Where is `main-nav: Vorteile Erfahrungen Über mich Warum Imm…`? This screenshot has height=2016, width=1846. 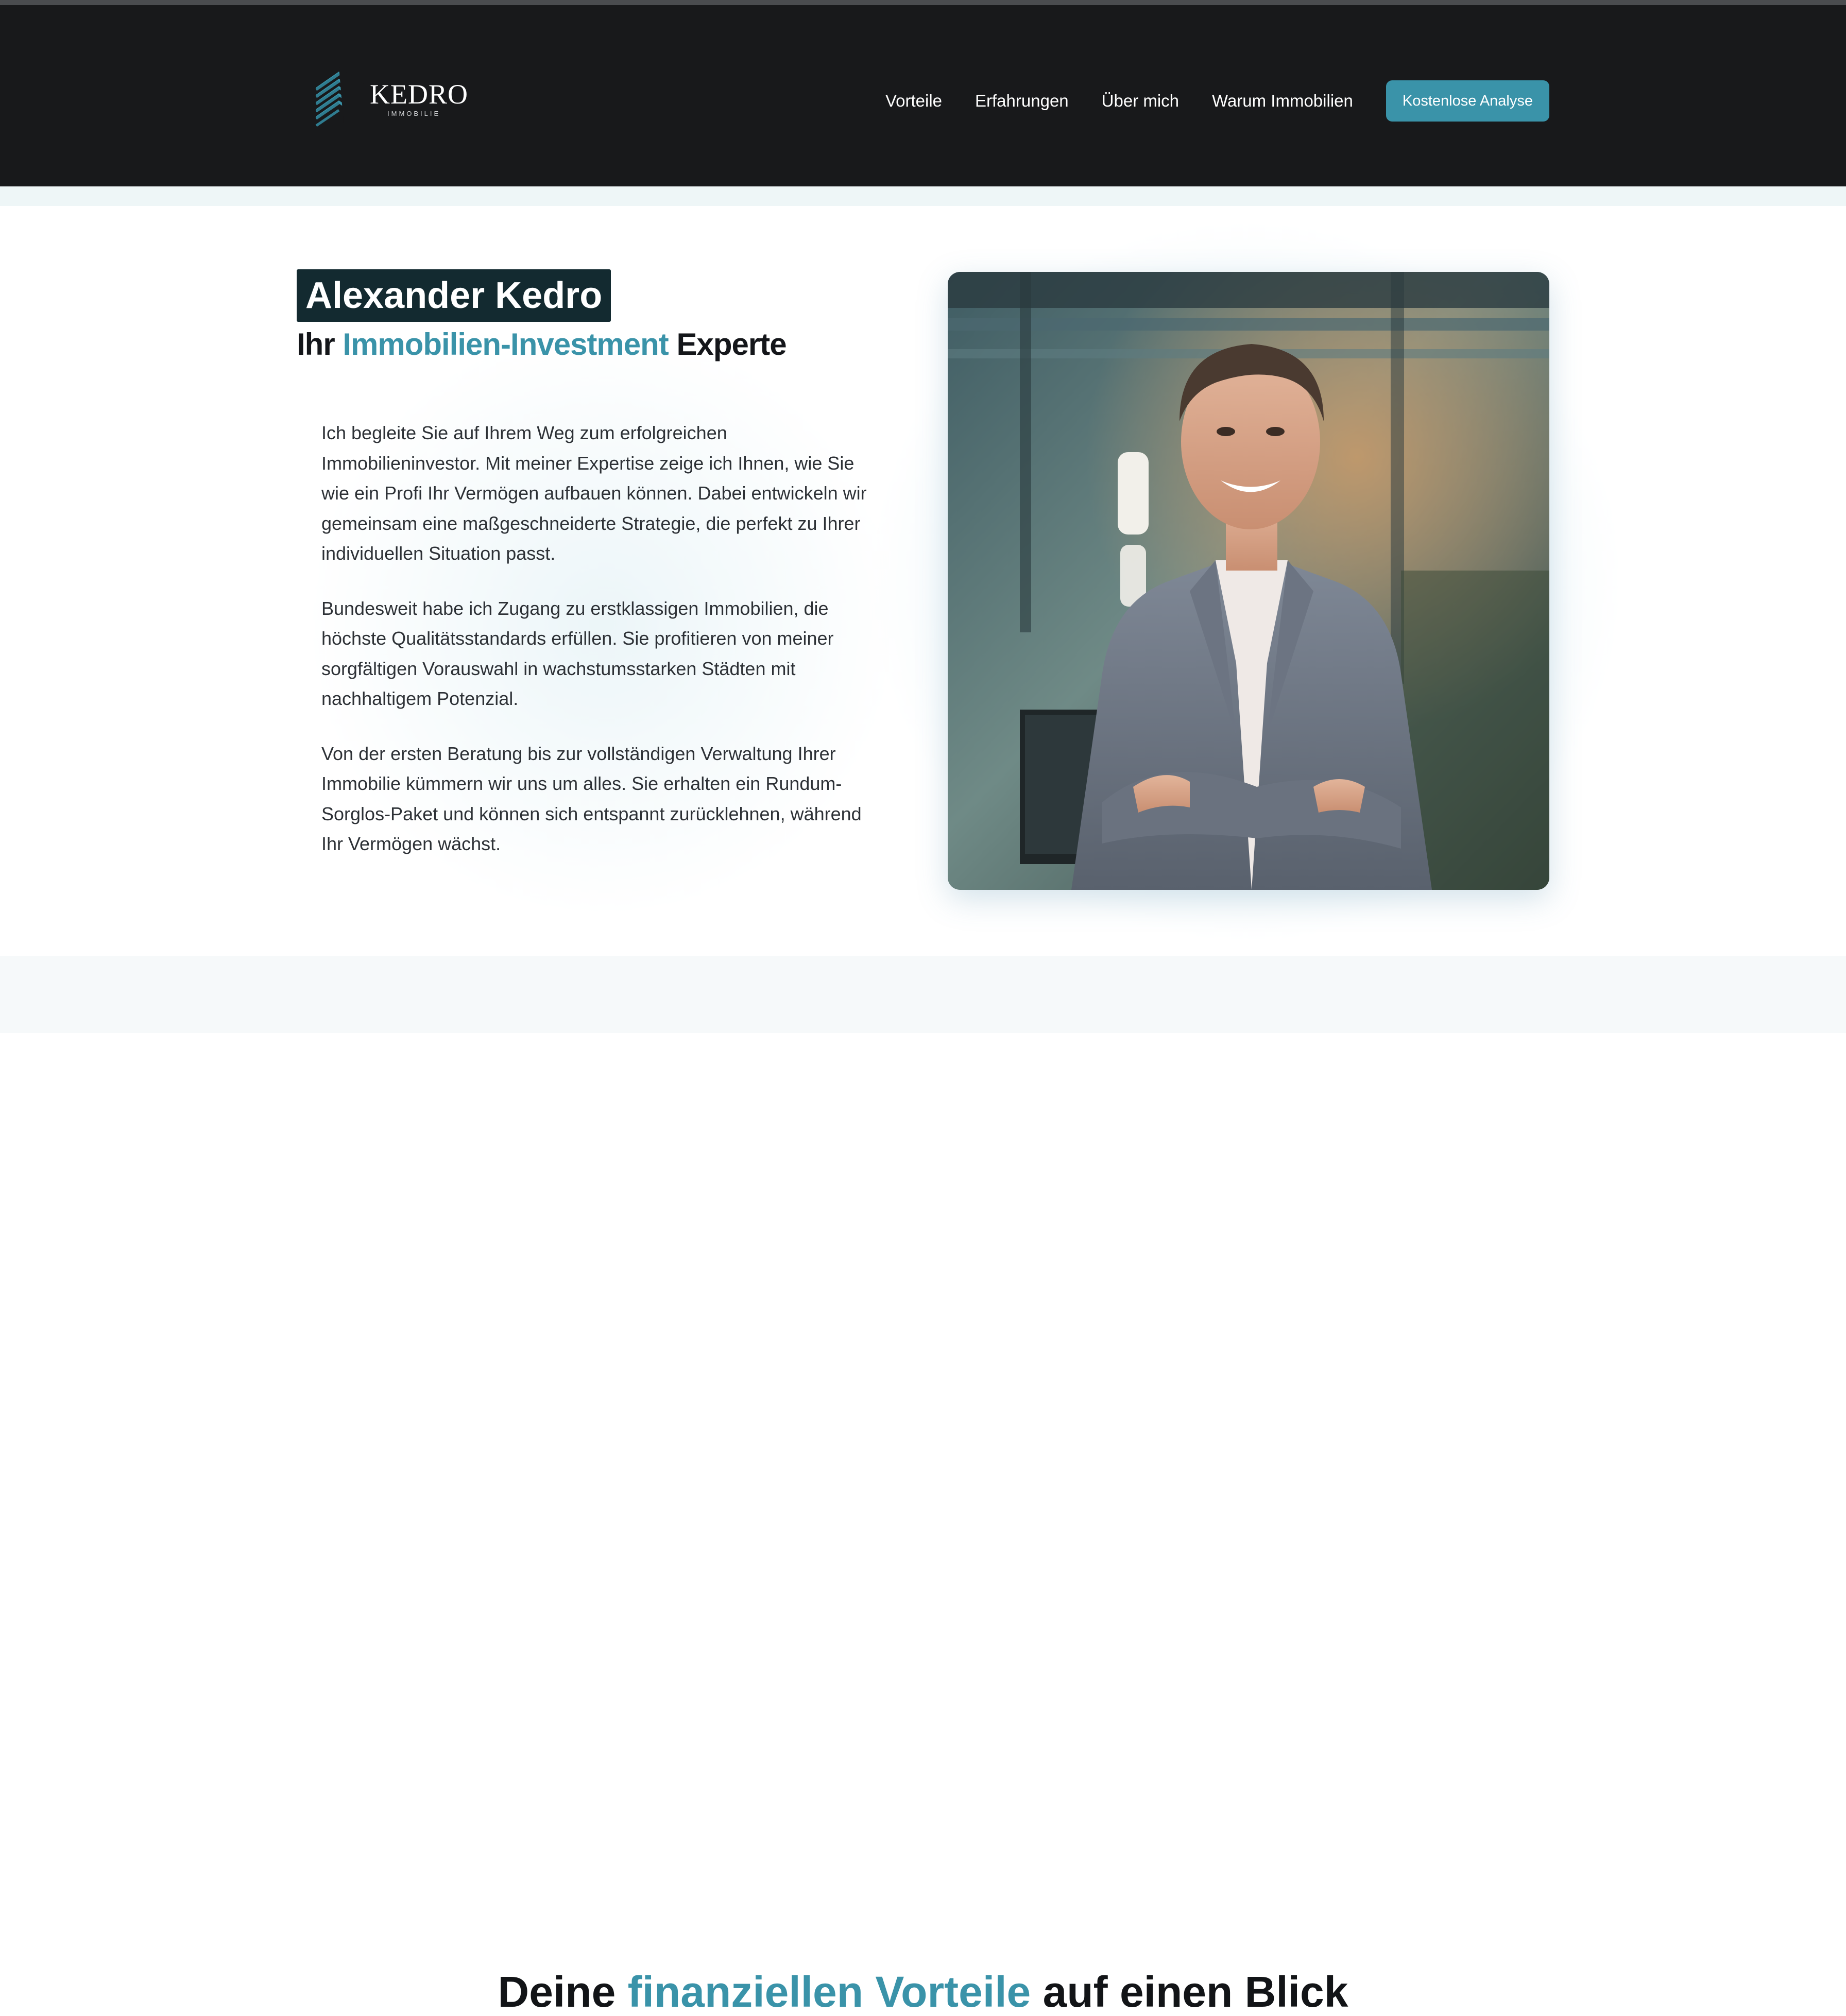
main-nav: Vorteile Erfahrungen Über mich Warum Imm… is located at coordinates (1217, 101).